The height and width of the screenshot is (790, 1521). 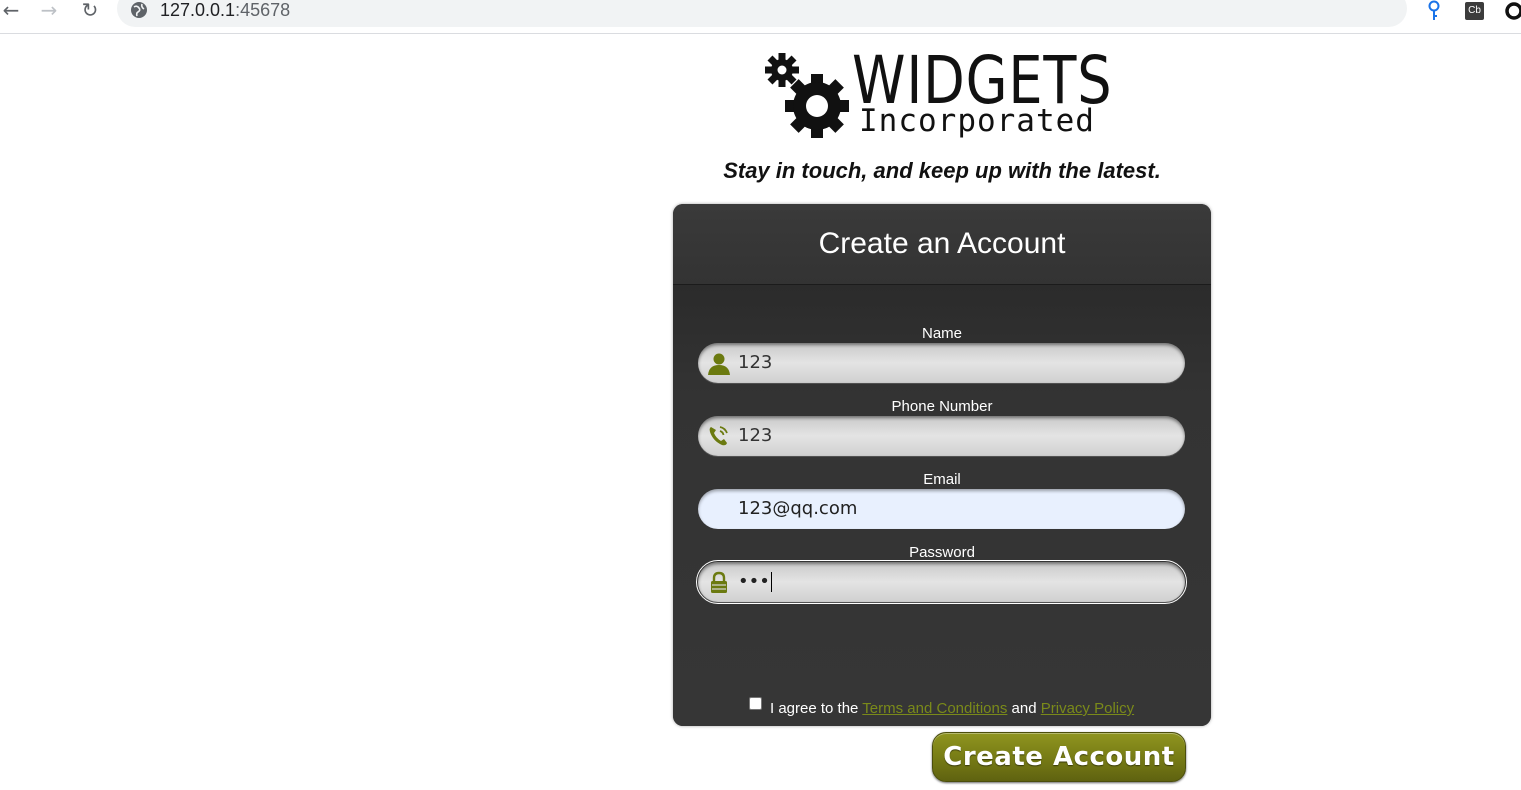 I want to click on gears-icon, so click(x=807, y=95).